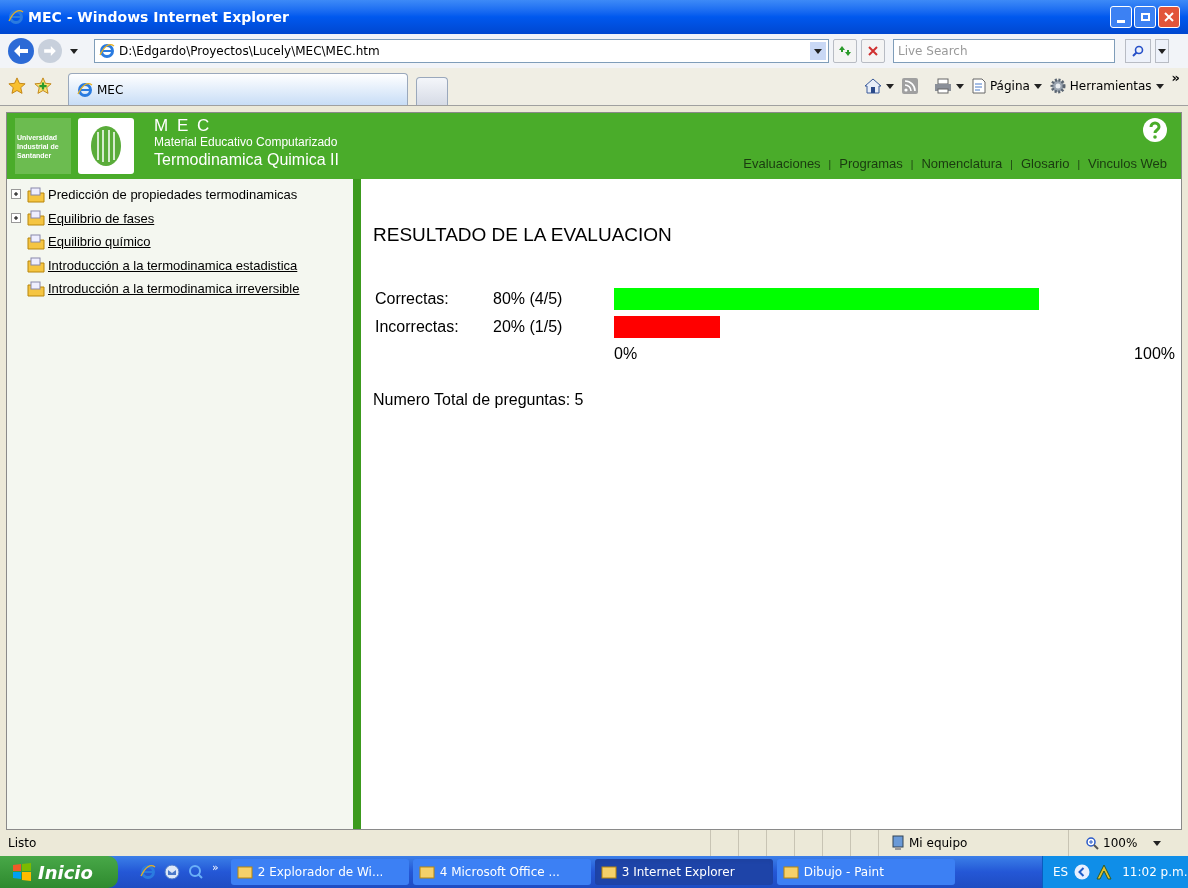 This screenshot has width=1188, height=888. I want to click on refresh-icon, so click(845, 51).